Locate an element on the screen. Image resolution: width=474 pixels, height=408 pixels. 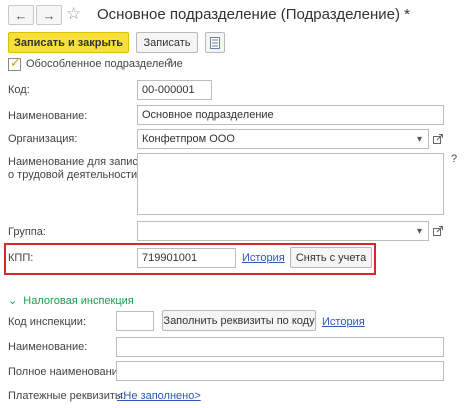
payment-details-label: Платежные реквизиты: is located at coordinates (67, 396).